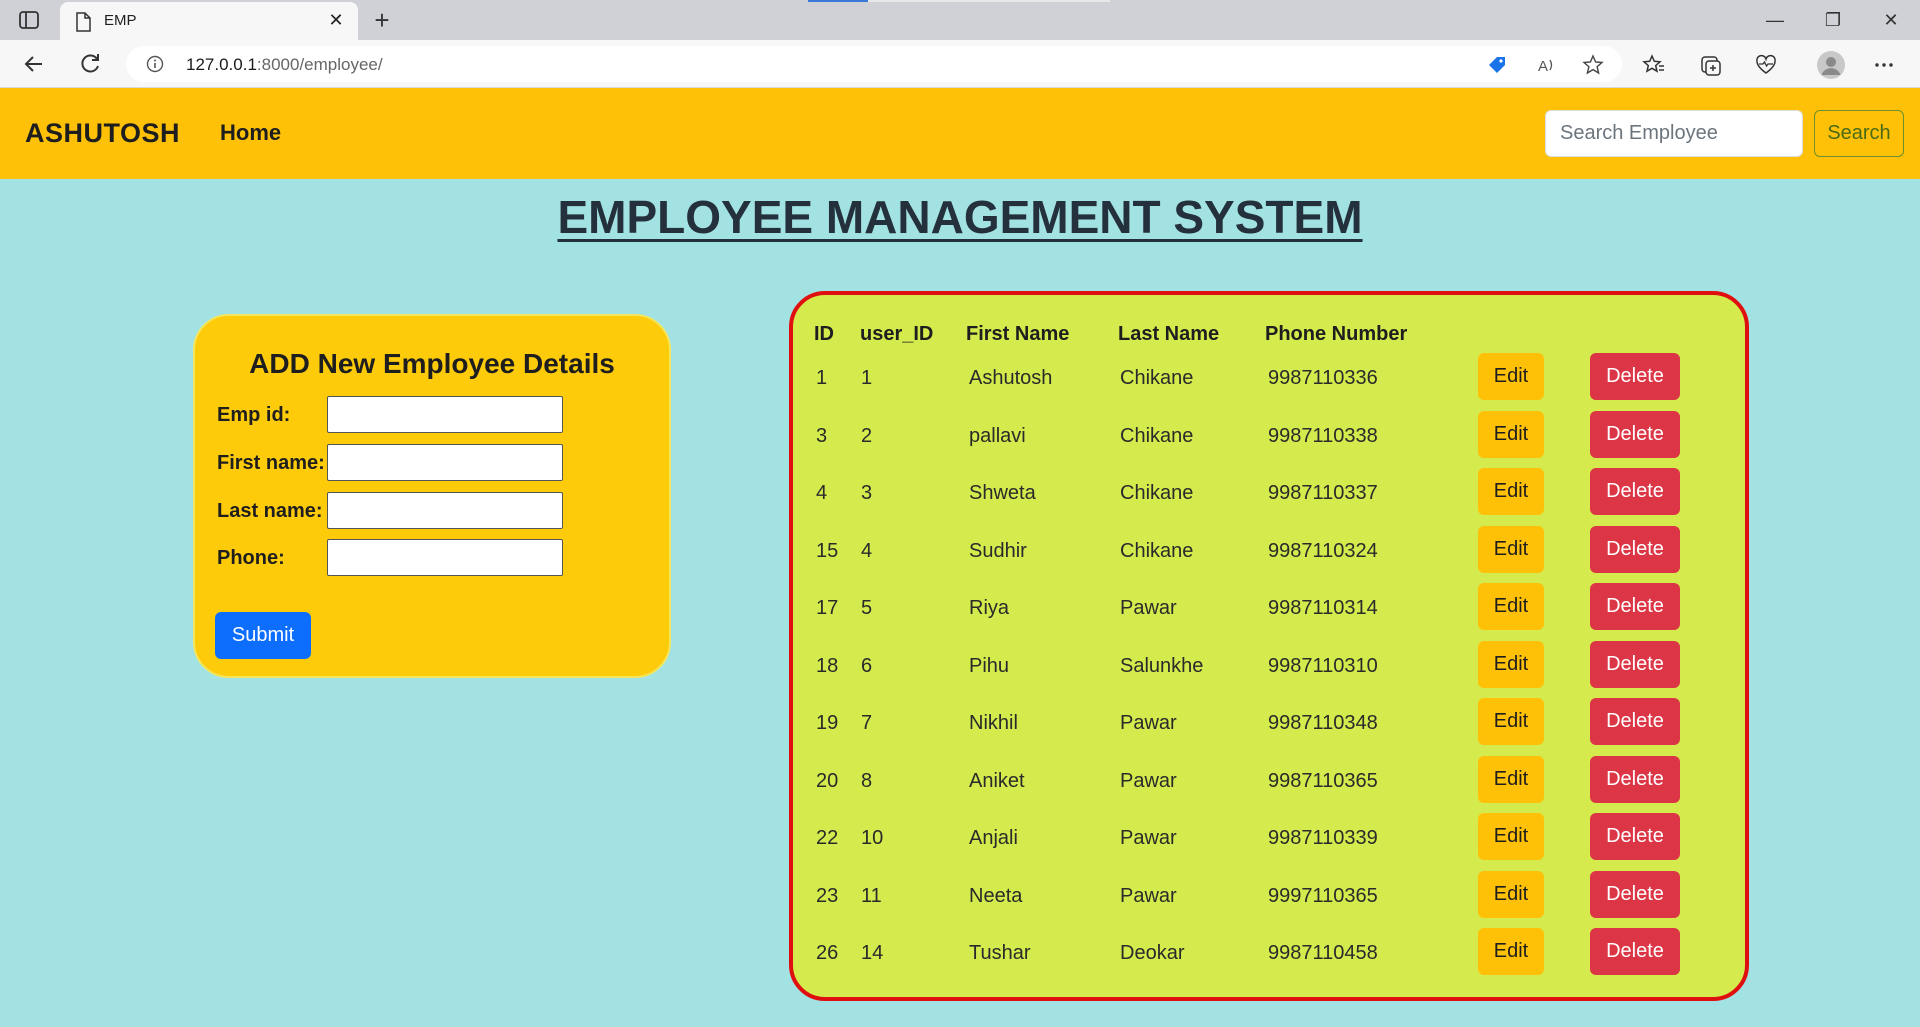  Describe the element at coordinates (827, 953) in the screenshot. I see `cell-id: 26` at that location.